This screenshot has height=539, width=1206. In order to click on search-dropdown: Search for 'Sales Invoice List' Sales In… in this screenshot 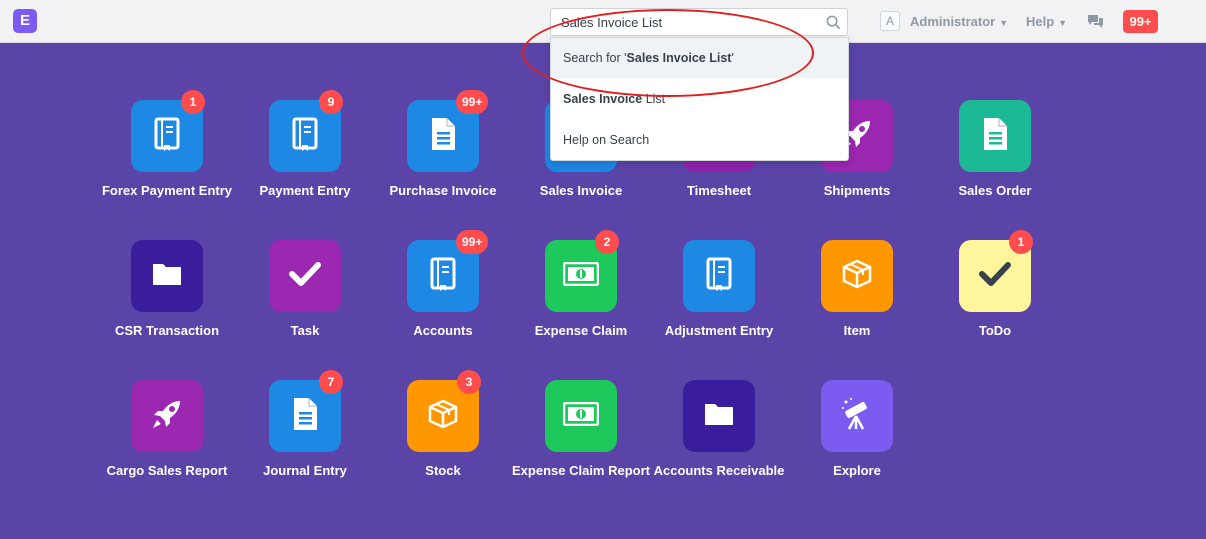, I will do `click(699, 99)`.